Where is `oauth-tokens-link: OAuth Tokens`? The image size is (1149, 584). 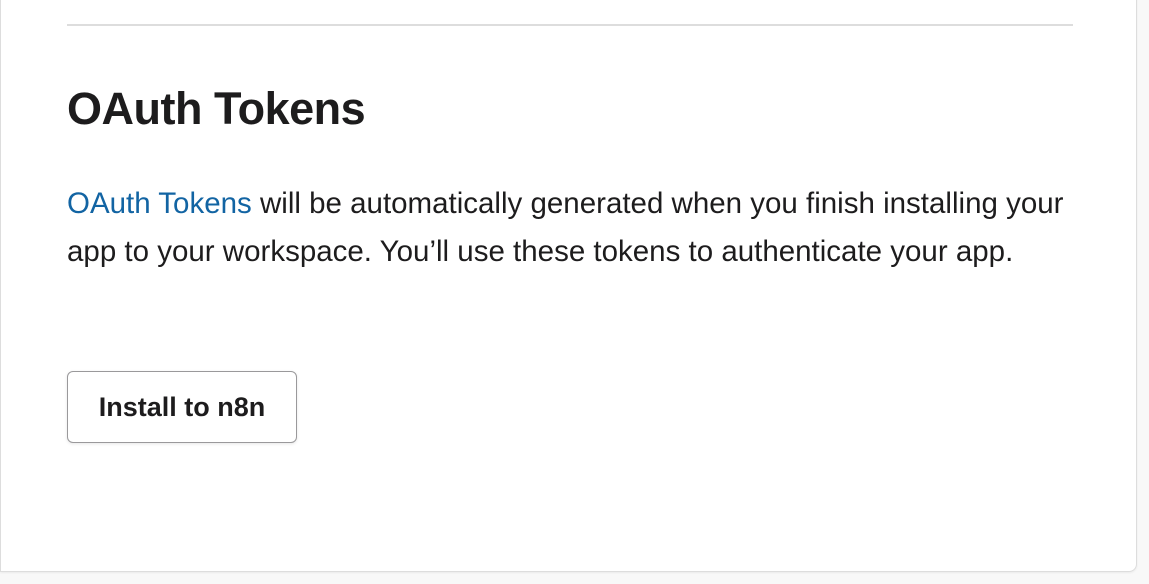 oauth-tokens-link: OAuth Tokens is located at coordinates (159, 203).